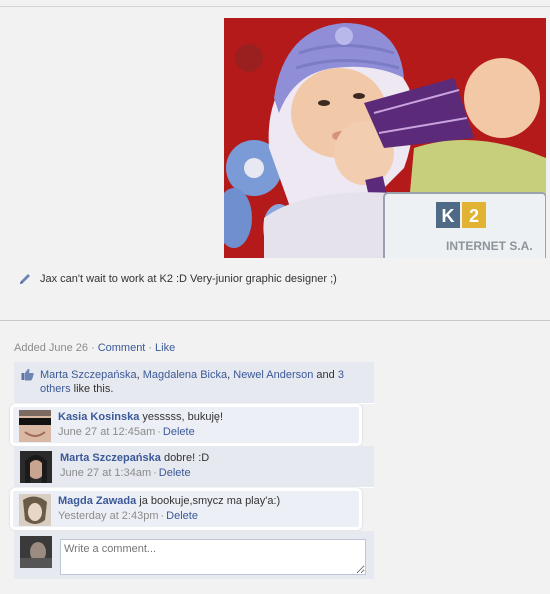 The height and width of the screenshot is (594, 550). What do you see at coordinates (208, 501) in the screenshot?
I see `comment-text: ja bookuje,smycz ma play'a:)` at bounding box center [208, 501].